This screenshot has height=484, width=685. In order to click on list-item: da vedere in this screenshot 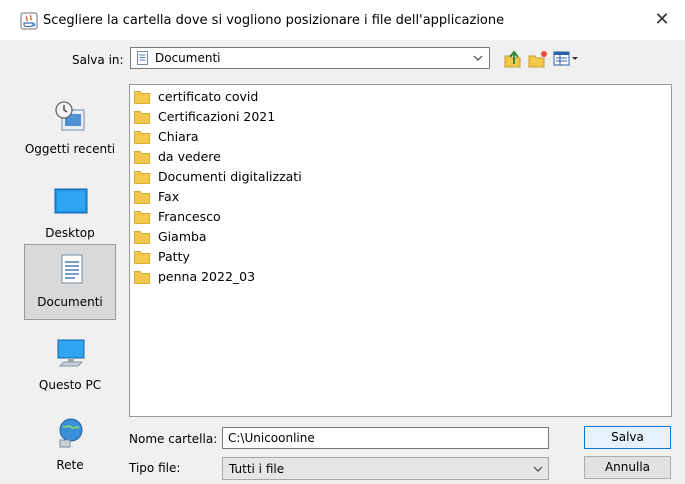, I will do `click(254, 157)`.